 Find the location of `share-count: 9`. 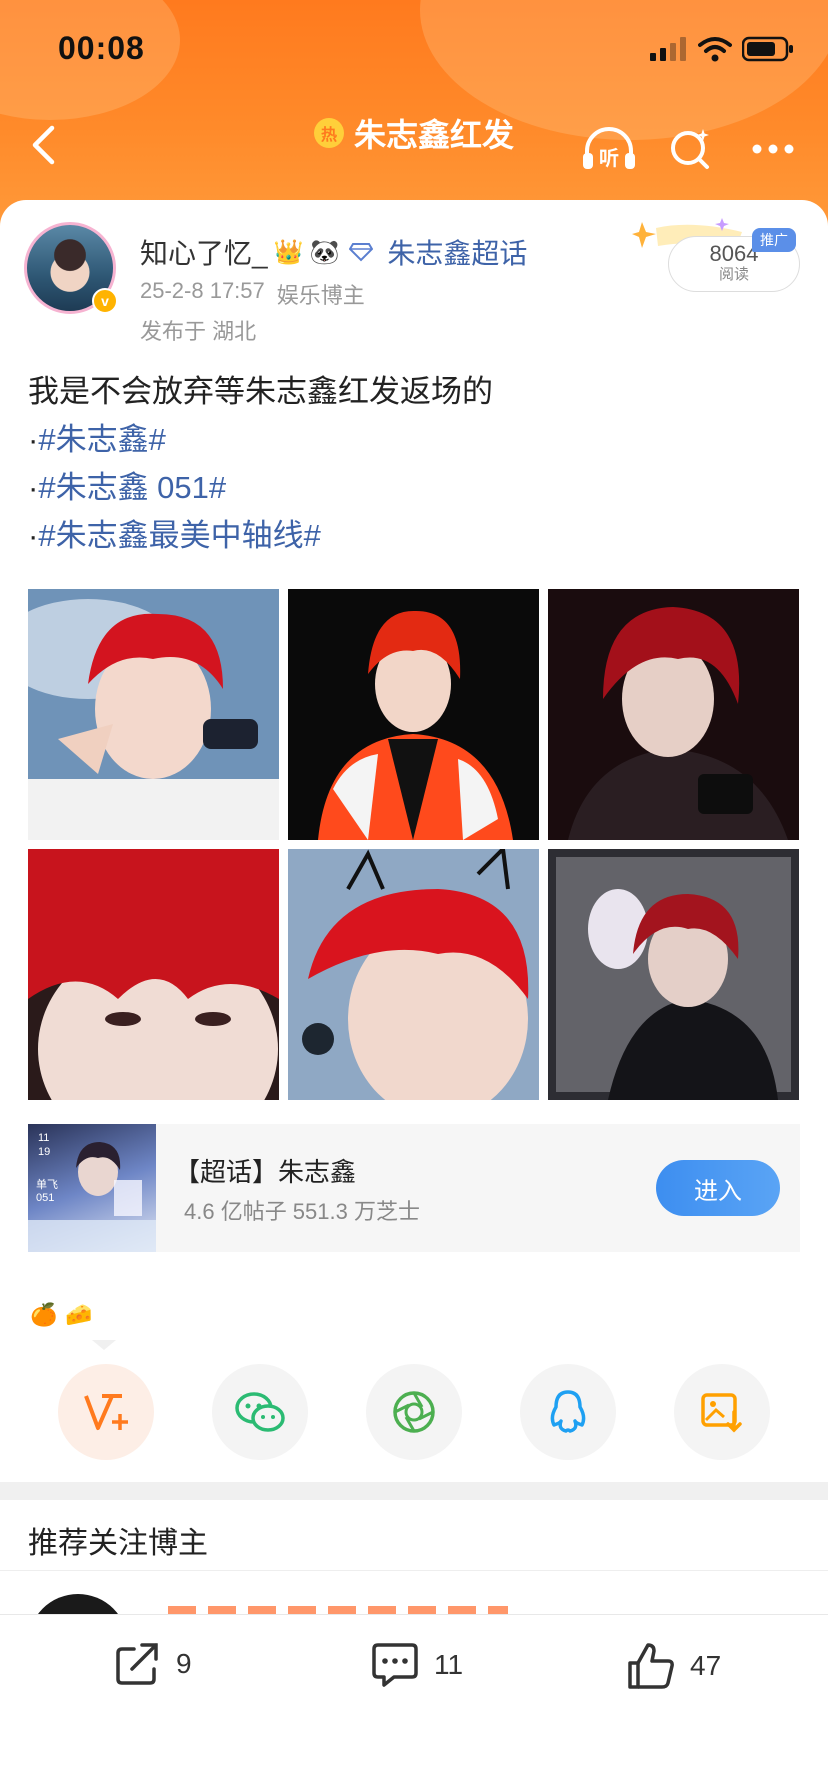

share-count: 9 is located at coordinates (184, 1663).